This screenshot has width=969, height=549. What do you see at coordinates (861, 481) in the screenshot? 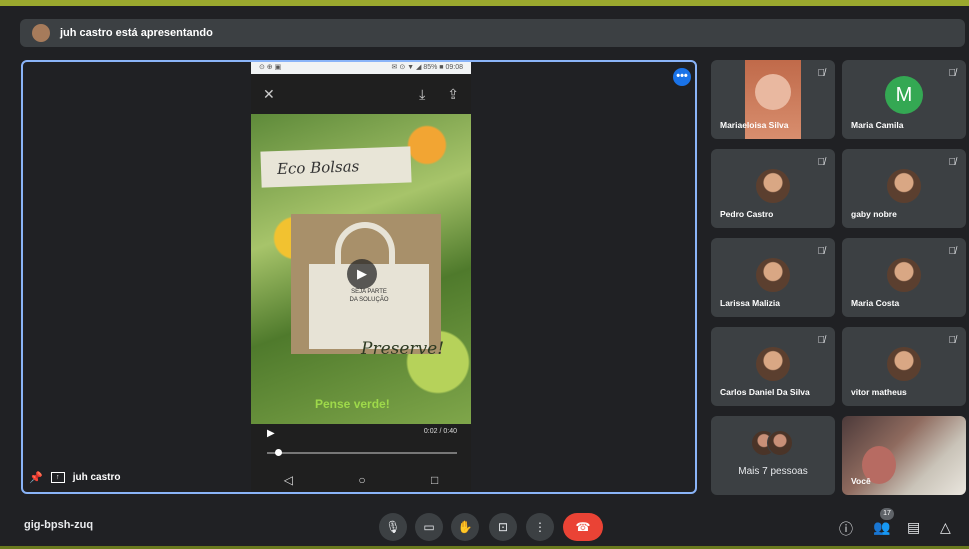
I see `self-name: Você` at bounding box center [861, 481].